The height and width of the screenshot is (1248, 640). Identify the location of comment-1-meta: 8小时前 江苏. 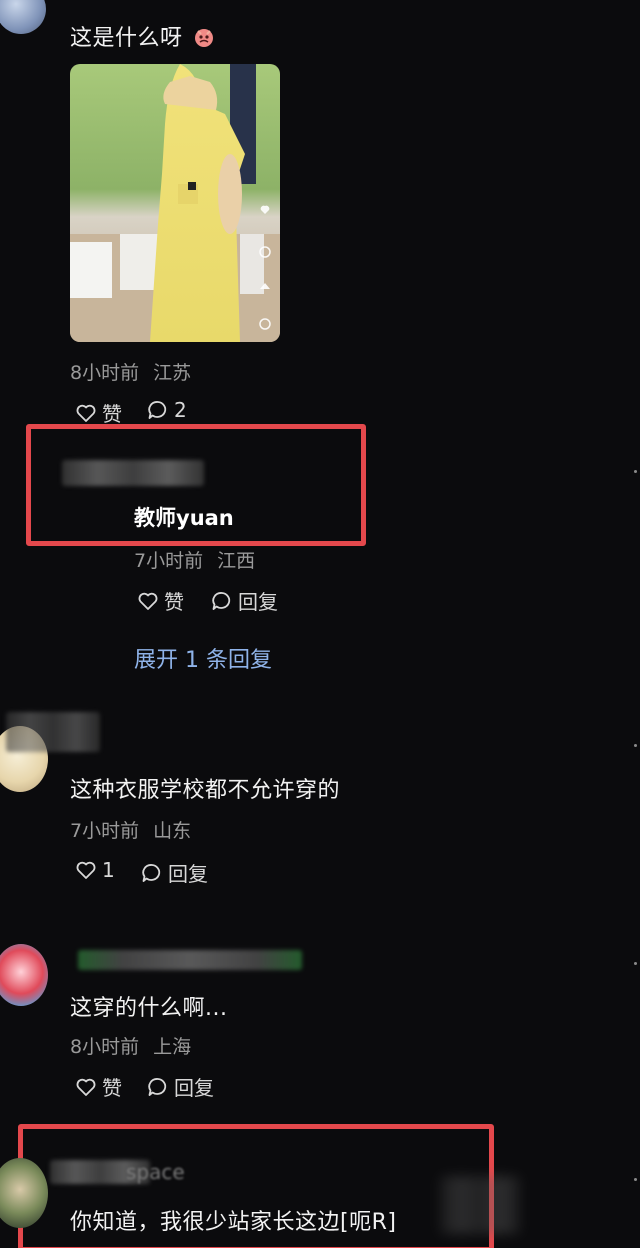
(130, 371).